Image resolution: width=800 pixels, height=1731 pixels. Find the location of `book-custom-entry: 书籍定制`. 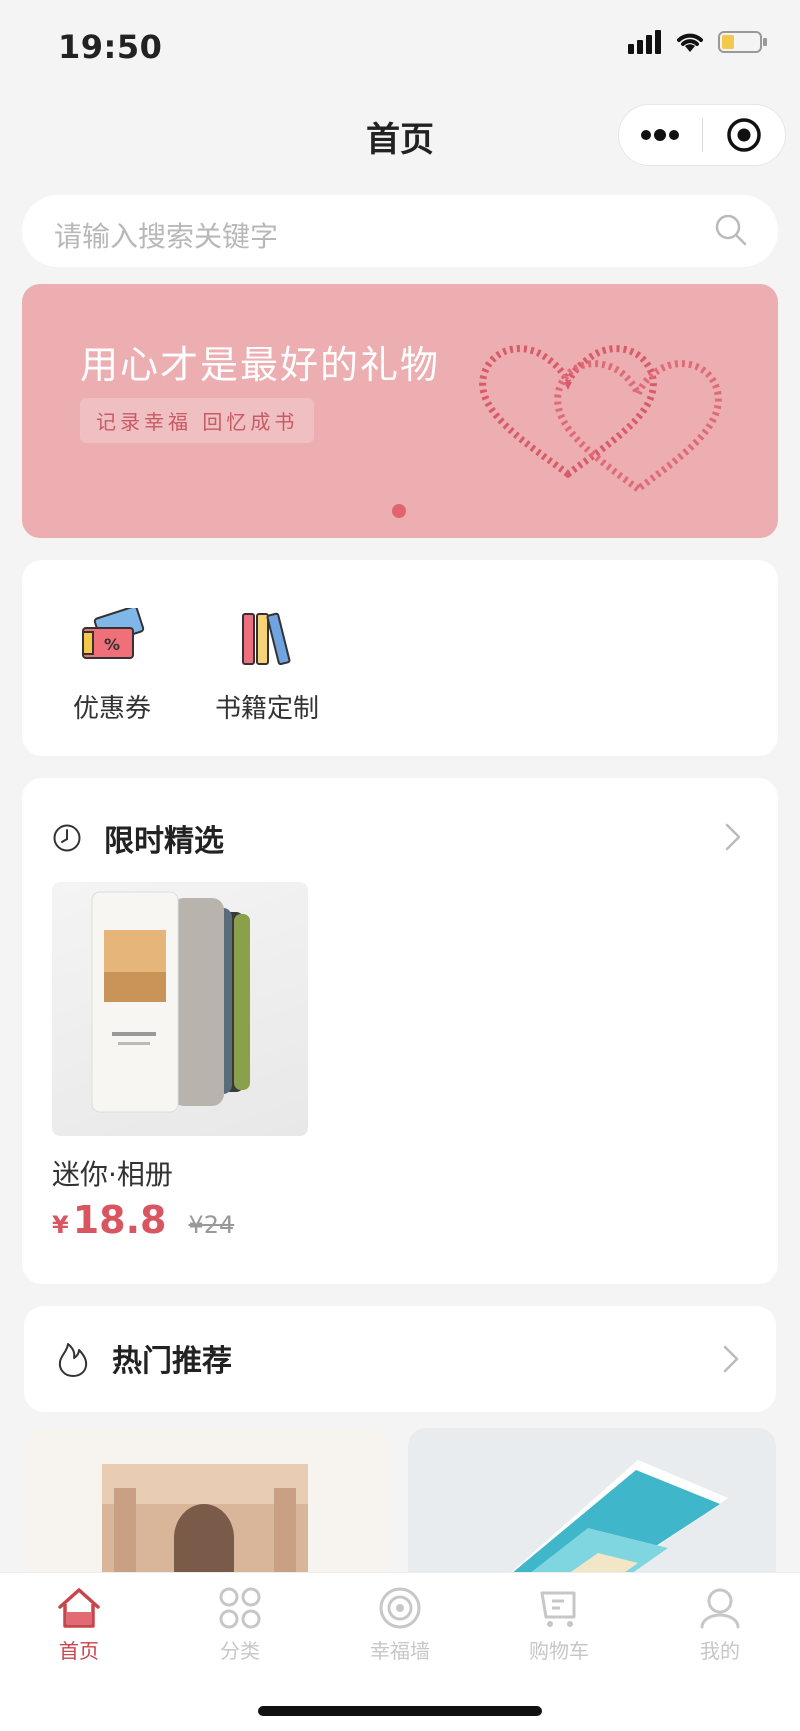

book-custom-entry: 书籍定制 is located at coordinates (267, 666).